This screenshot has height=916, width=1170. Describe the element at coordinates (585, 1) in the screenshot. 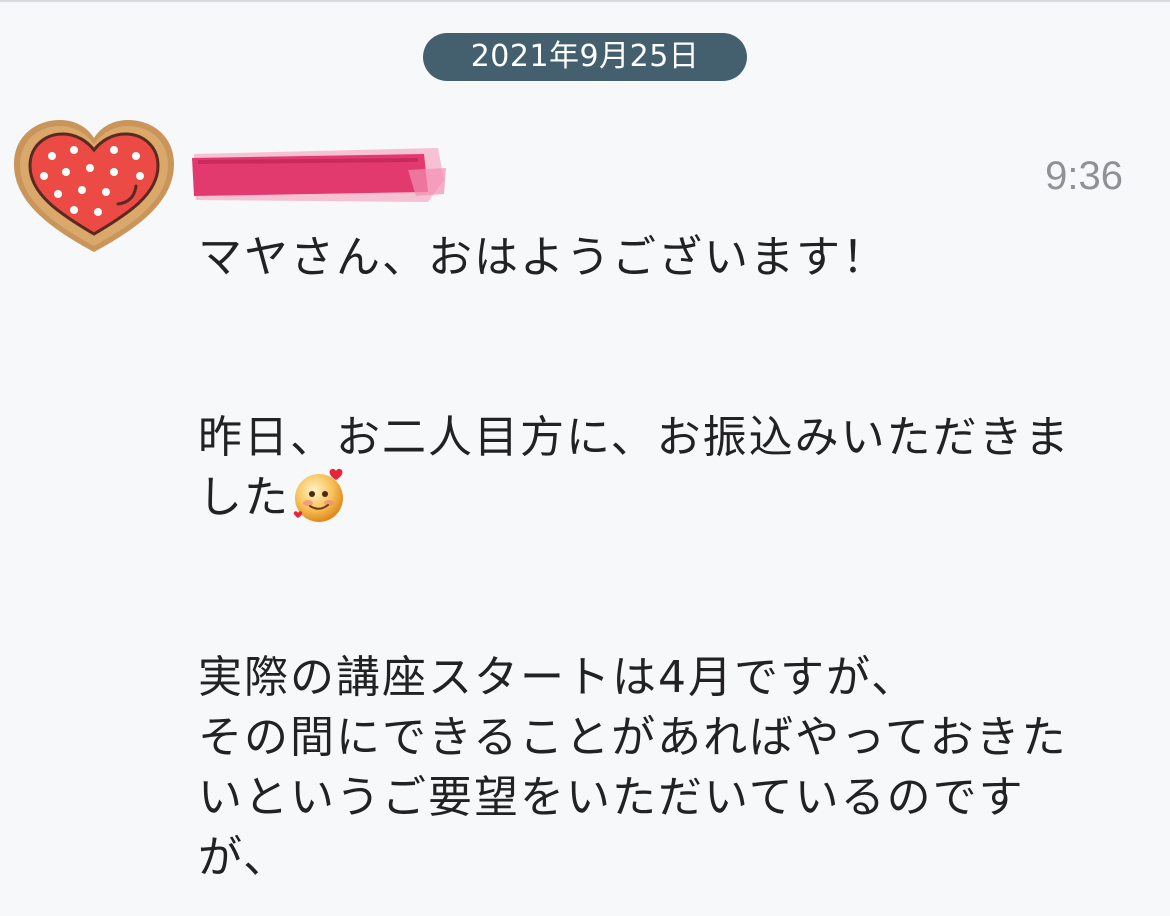

I see `top-divider` at that location.